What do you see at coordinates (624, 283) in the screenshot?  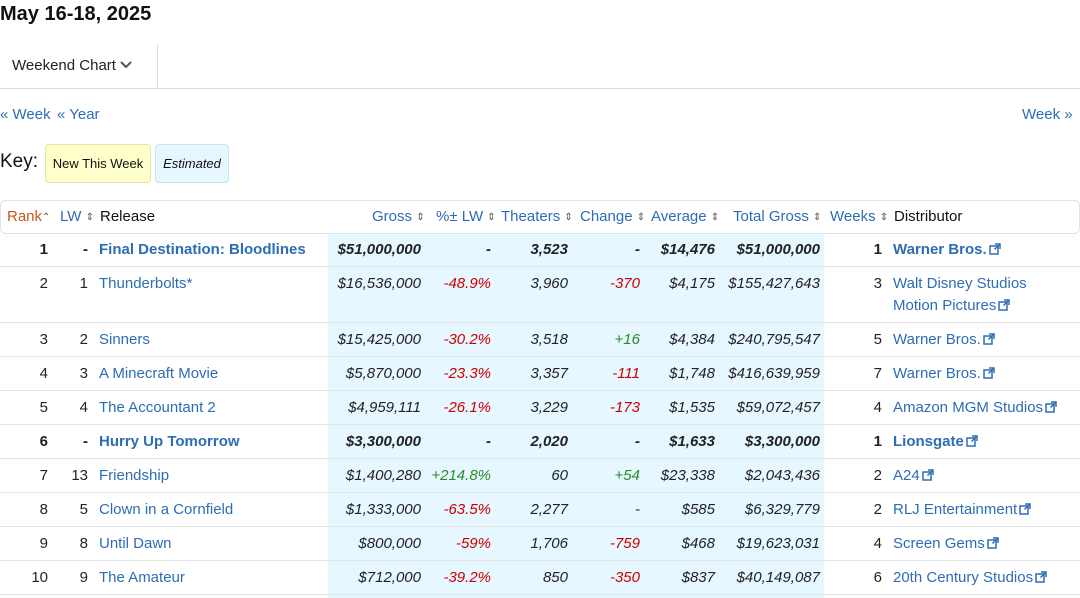 I see `change-cell: -370` at bounding box center [624, 283].